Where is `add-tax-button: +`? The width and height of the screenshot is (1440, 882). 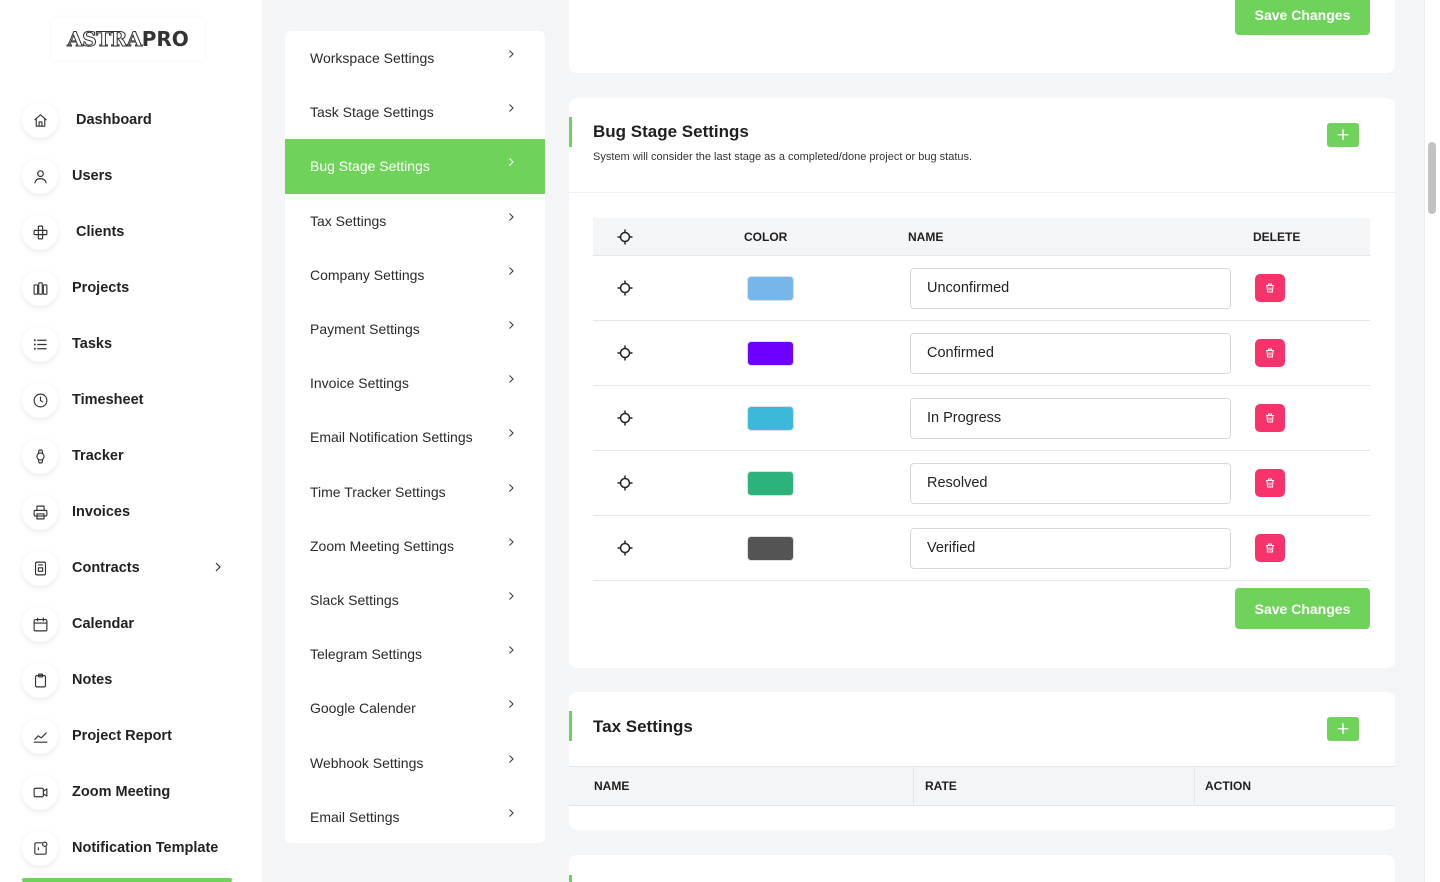
add-tax-button: + is located at coordinates (1343, 729).